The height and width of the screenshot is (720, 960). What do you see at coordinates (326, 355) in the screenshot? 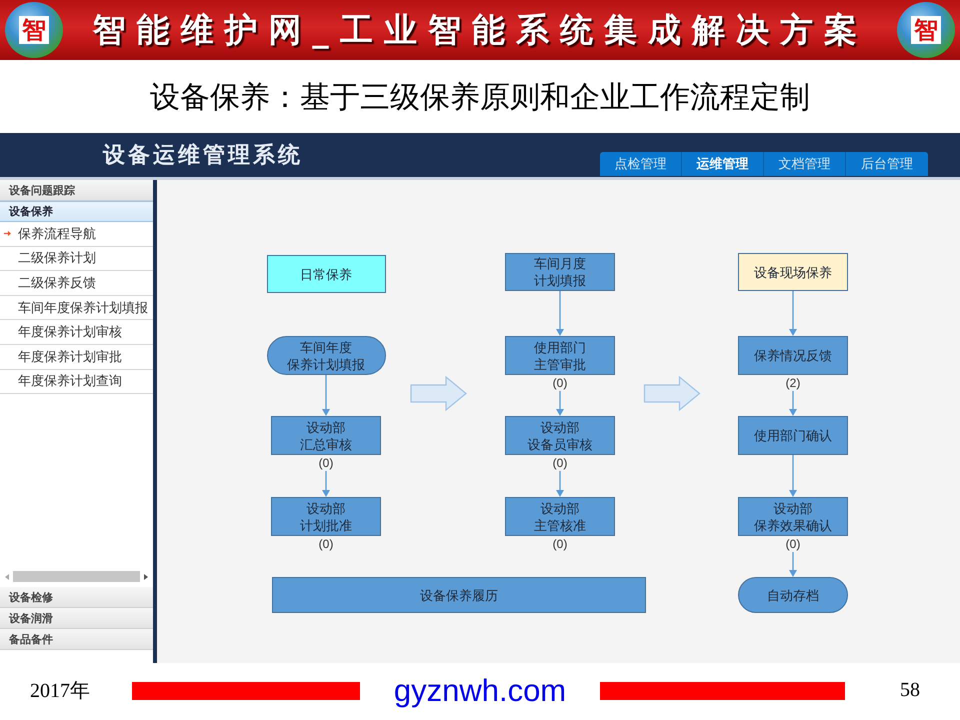
I see `terminal-node: 车间年度 保养计划填报` at bounding box center [326, 355].